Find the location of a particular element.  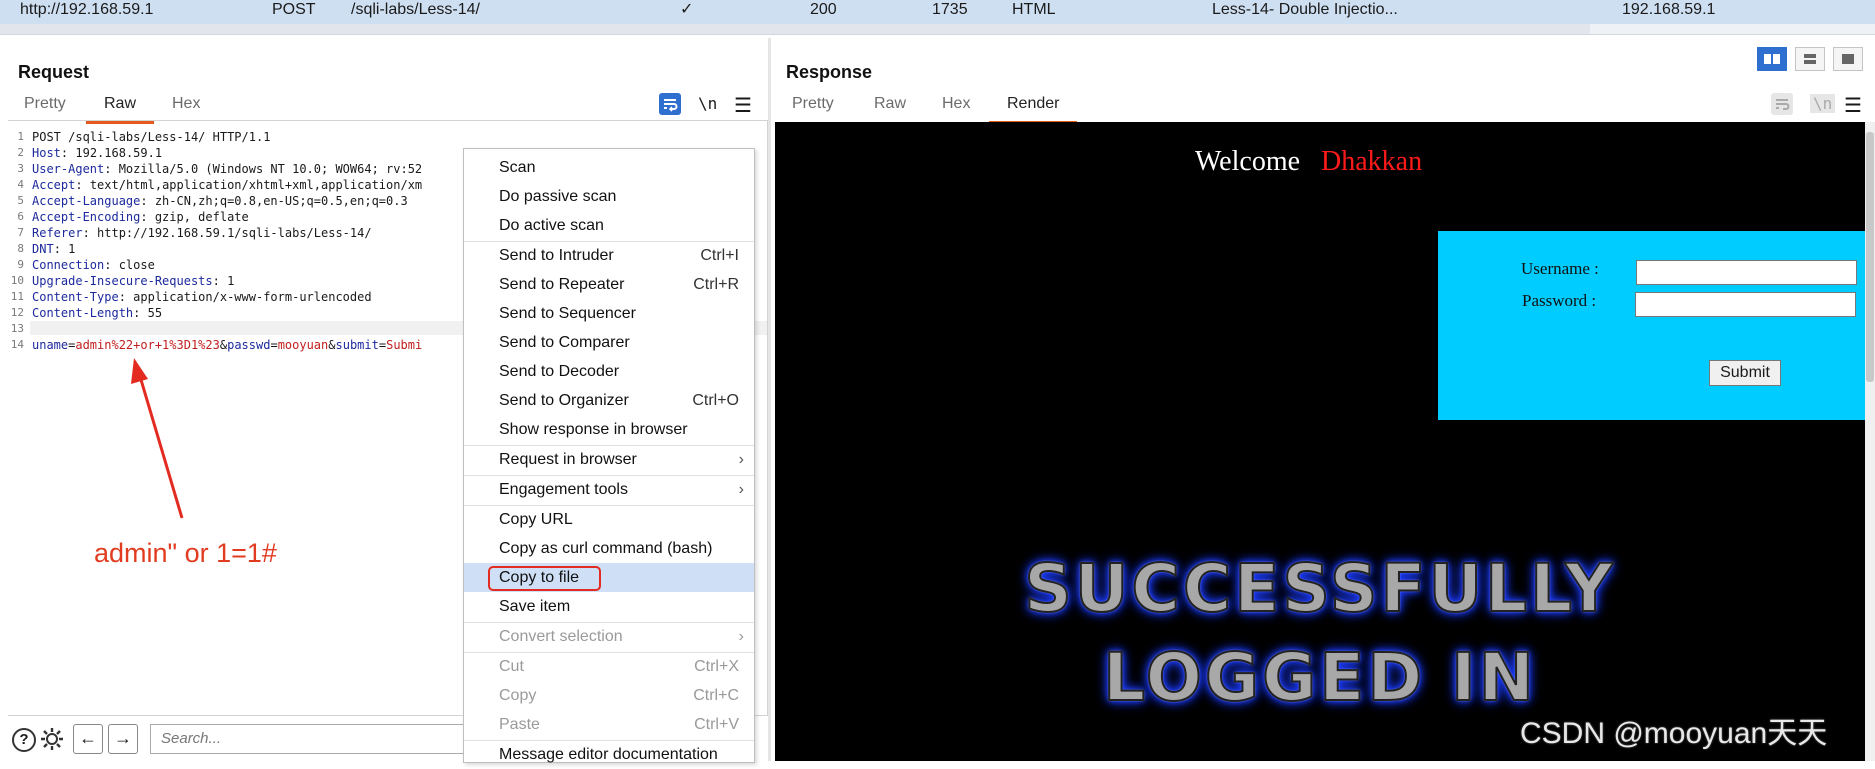

highlight-annotation-box is located at coordinates (544, 578).